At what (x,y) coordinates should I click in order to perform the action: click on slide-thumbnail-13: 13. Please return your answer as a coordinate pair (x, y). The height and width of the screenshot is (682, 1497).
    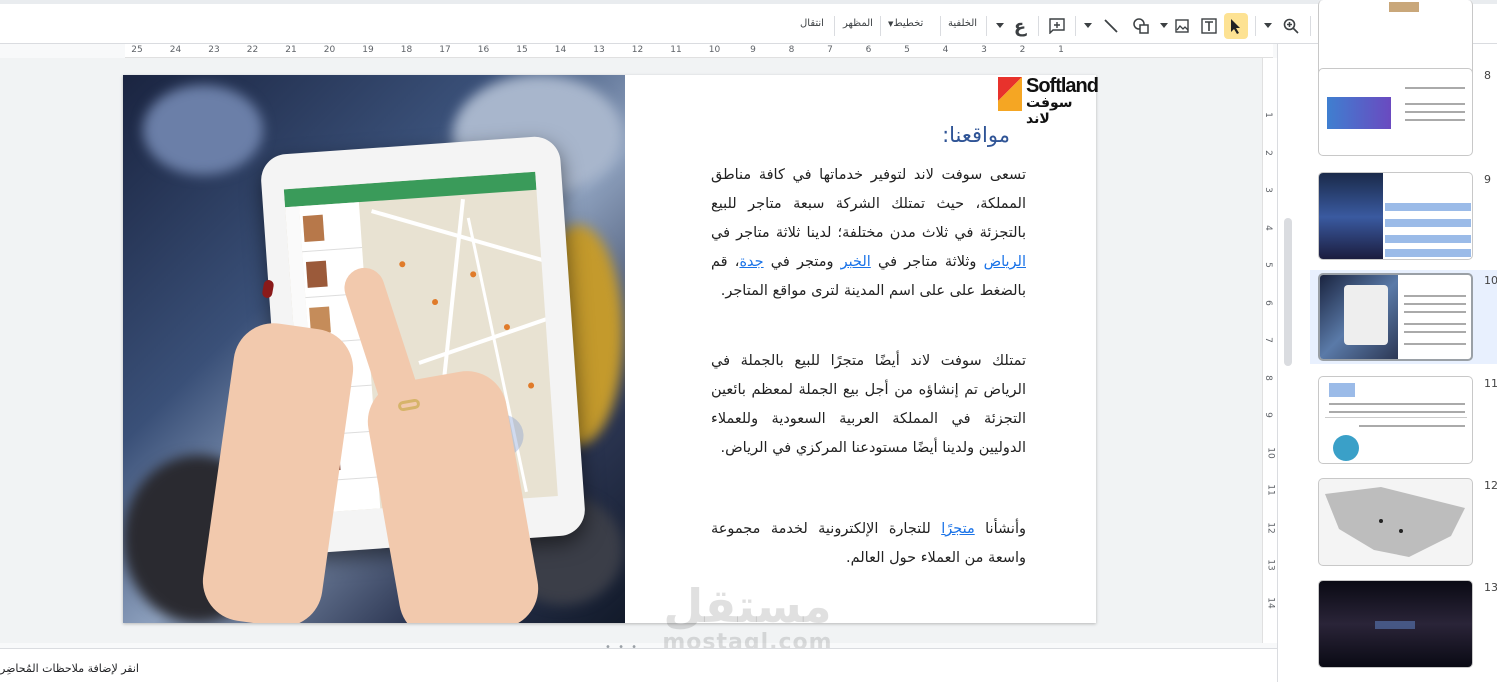
    Looking at the image, I should click on (1403, 624).